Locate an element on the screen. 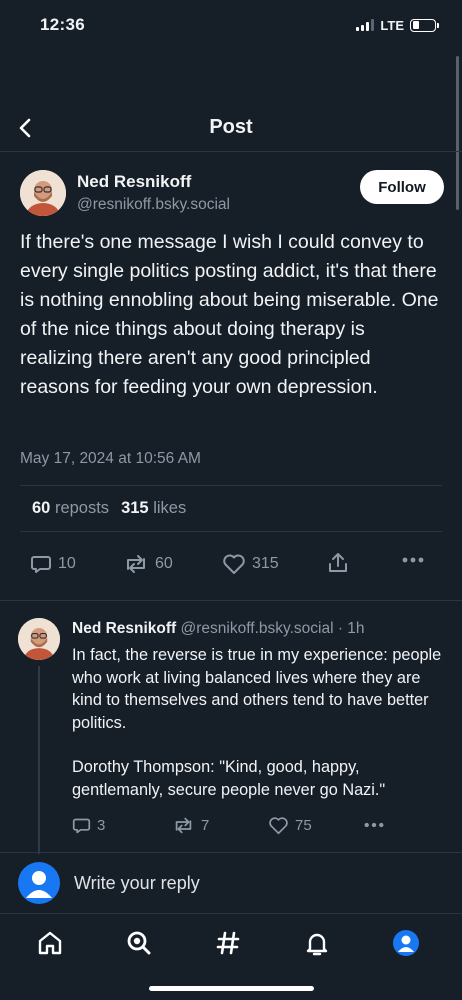 This screenshot has width=462, height=1000. like-count: 315 is located at coordinates (265, 563).